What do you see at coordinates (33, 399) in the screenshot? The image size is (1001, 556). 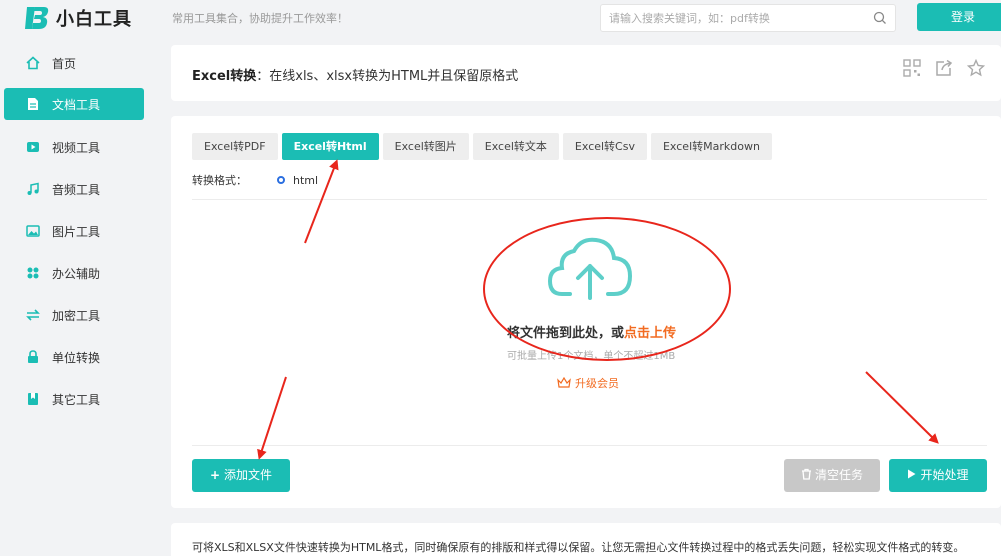 I see `bookmark-icon` at bounding box center [33, 399].